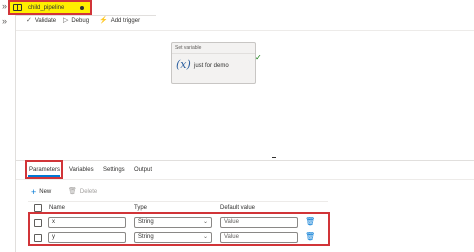  I want to click on trash-icon: 🗑, so click(72, 191).